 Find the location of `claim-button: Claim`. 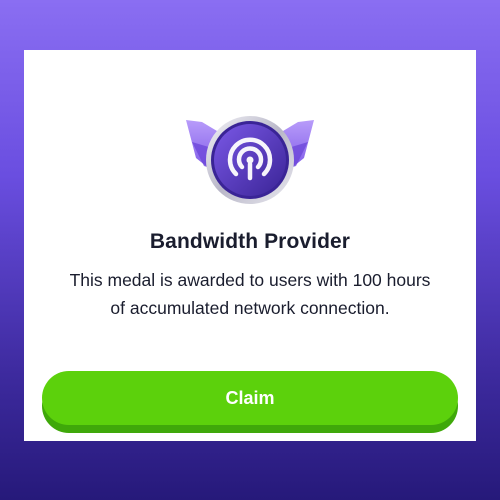

claim-button: Claim is located at coordinates (250, 398).